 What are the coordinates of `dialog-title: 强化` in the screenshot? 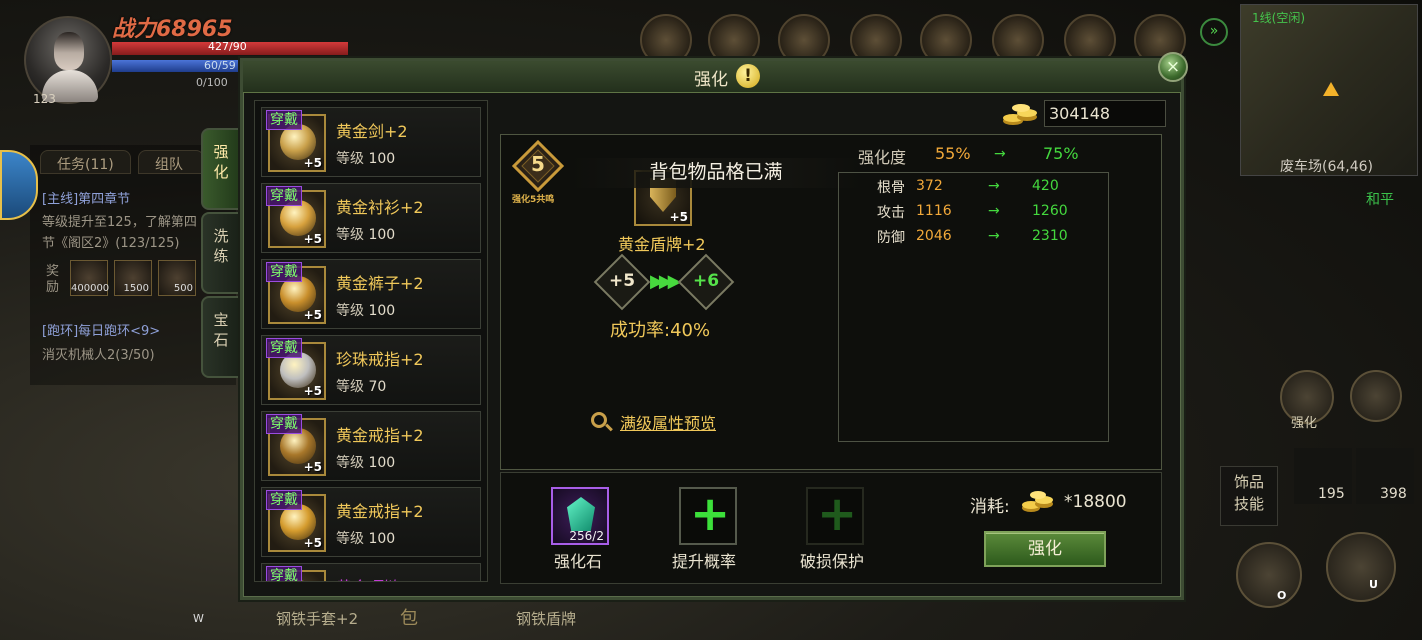 It's located at (711, 80).